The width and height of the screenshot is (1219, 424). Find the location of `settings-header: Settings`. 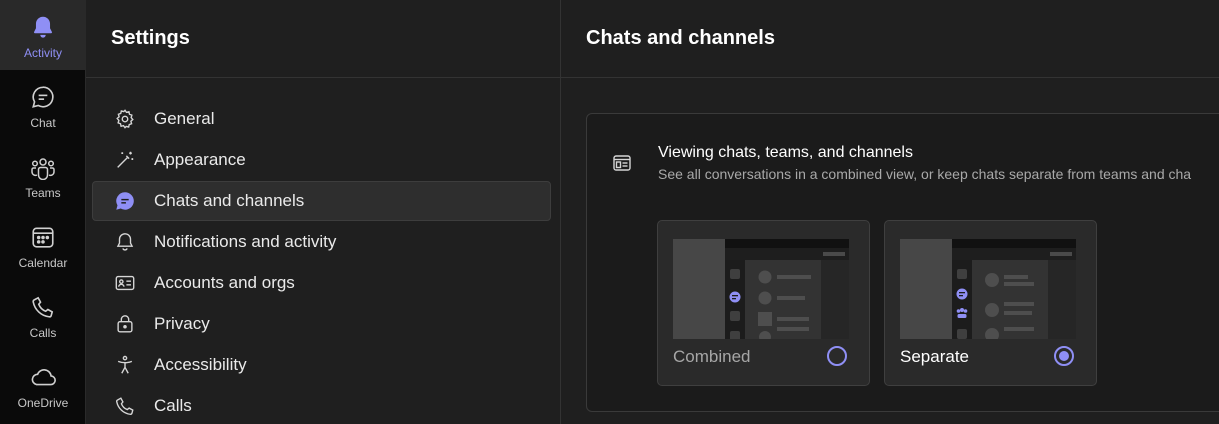

settings-header: Settings is located at coordinates (323, 39).